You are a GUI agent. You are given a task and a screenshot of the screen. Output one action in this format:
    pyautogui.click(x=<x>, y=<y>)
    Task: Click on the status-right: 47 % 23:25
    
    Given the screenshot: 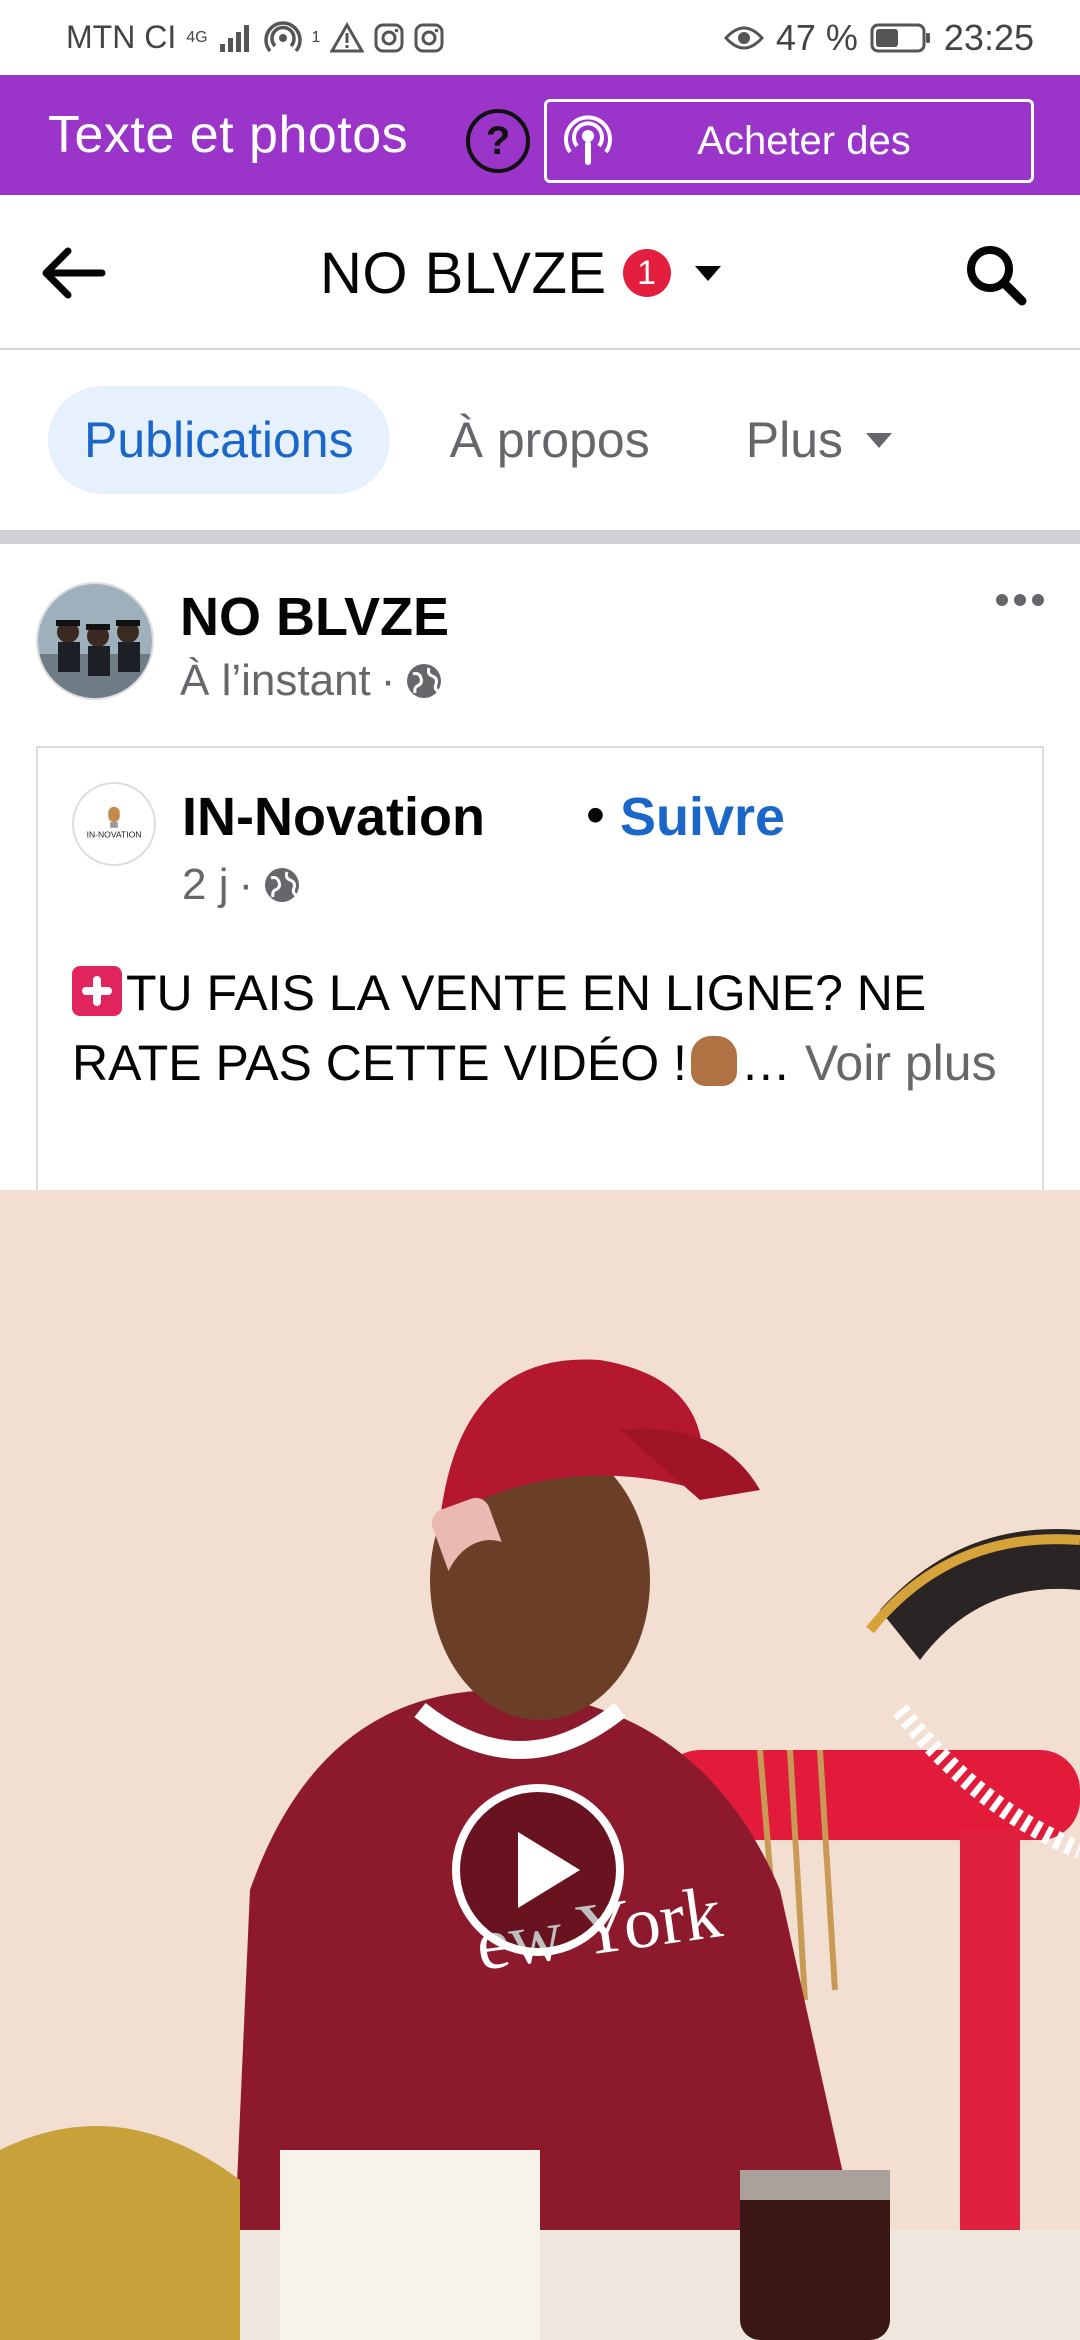 What is the action you would take?
    pyautogui.click(x=878, y=37)
    